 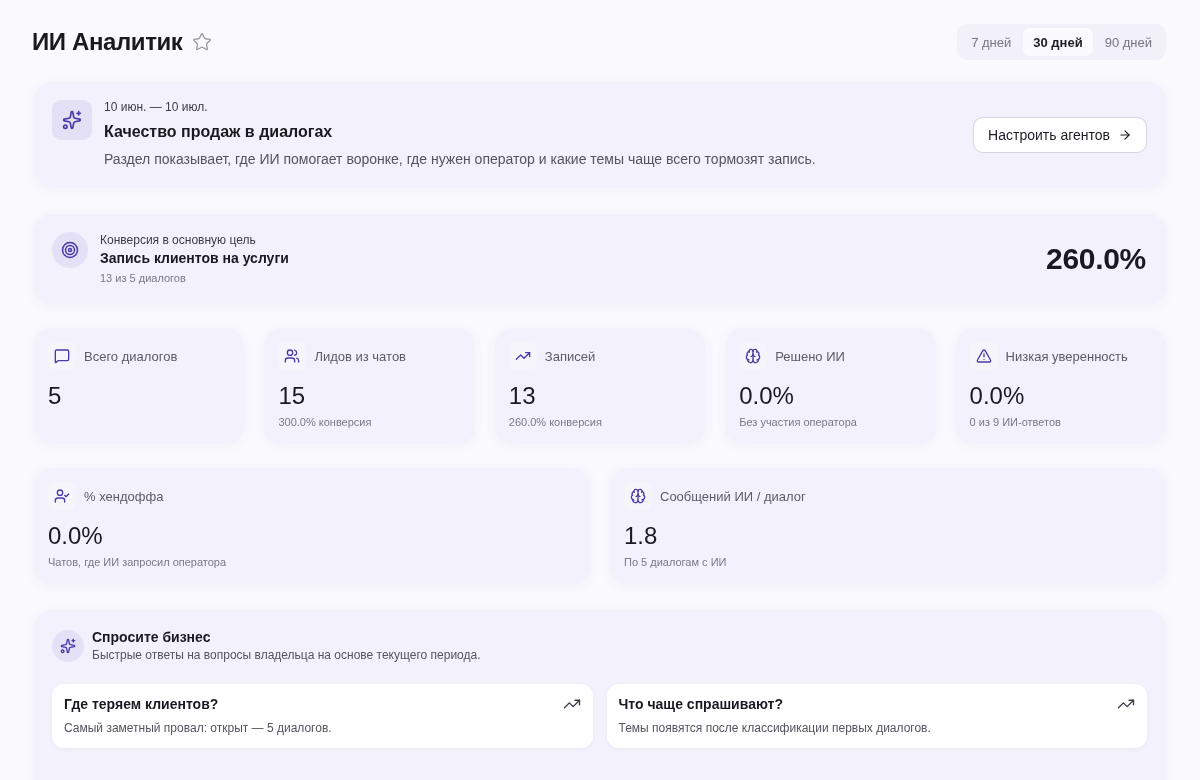 I want to click on metric-note: По 5 диалогам с ИИ, so click(x=676, y=562).